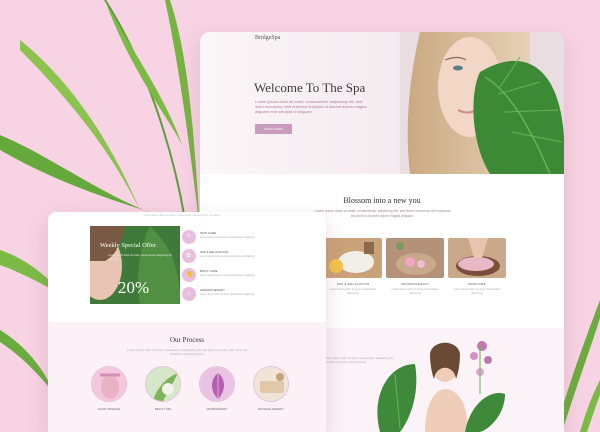 The width and height of the screenshot is (600, 432). I want to click on process-title: Our Process, so click(187, 340).